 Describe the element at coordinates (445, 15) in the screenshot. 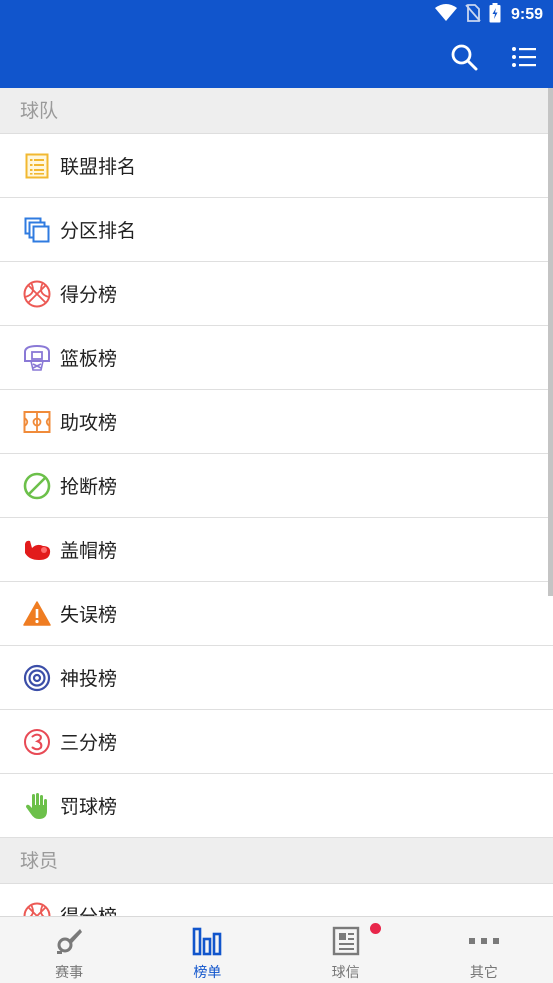

I see `wifi-icon` at that location.